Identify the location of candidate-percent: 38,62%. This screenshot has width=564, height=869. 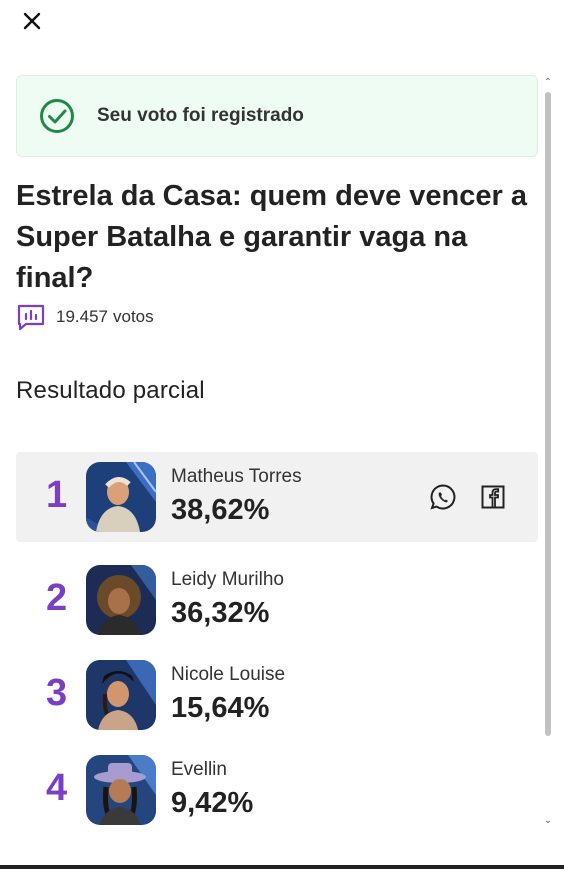
(220, 510).